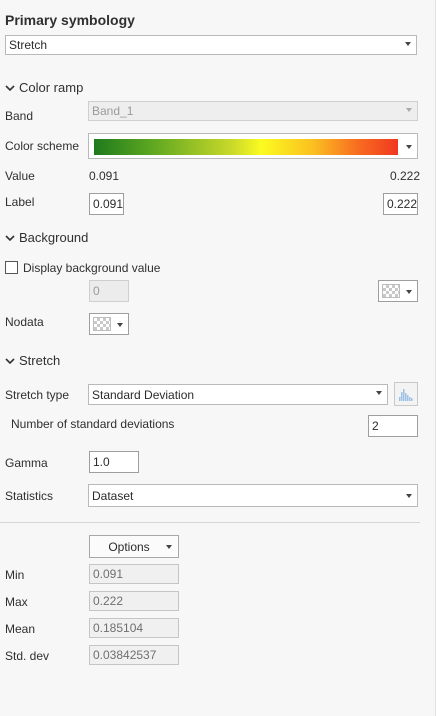  I want to click on max-readonly-field: 0.222, so click(134, 601).